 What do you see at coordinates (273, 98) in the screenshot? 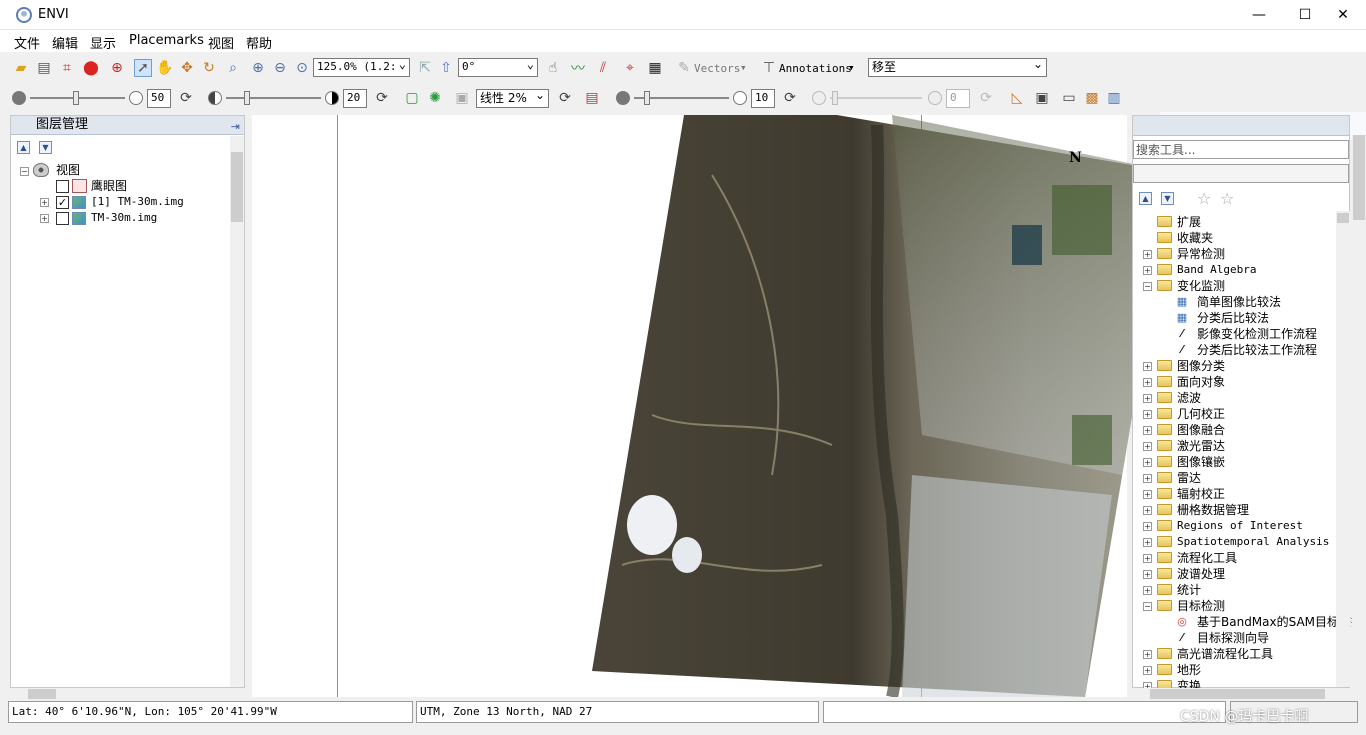
I see `contrast-slider` at bounding box center [273, 98].